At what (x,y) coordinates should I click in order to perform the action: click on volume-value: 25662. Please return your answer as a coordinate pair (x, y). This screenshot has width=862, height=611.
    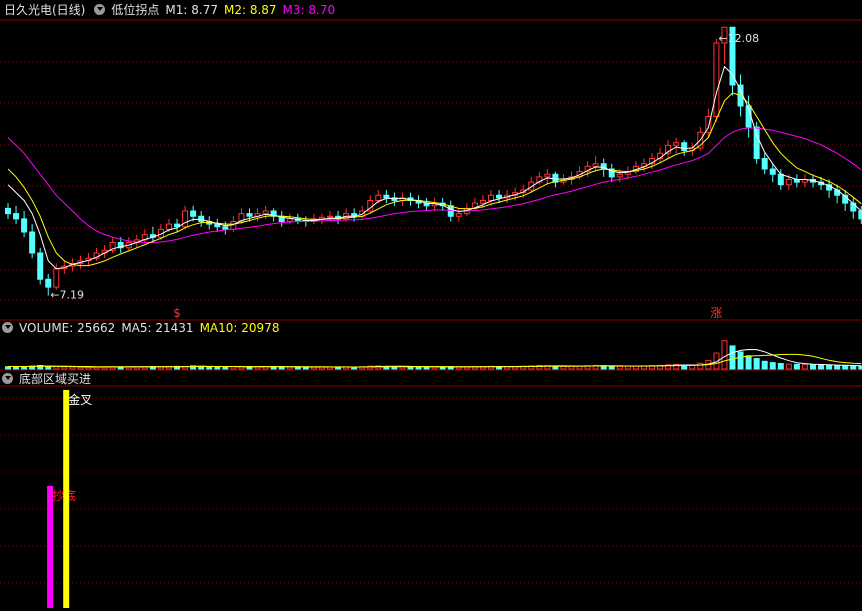
    Looking at the image, I should click on (96, 328).